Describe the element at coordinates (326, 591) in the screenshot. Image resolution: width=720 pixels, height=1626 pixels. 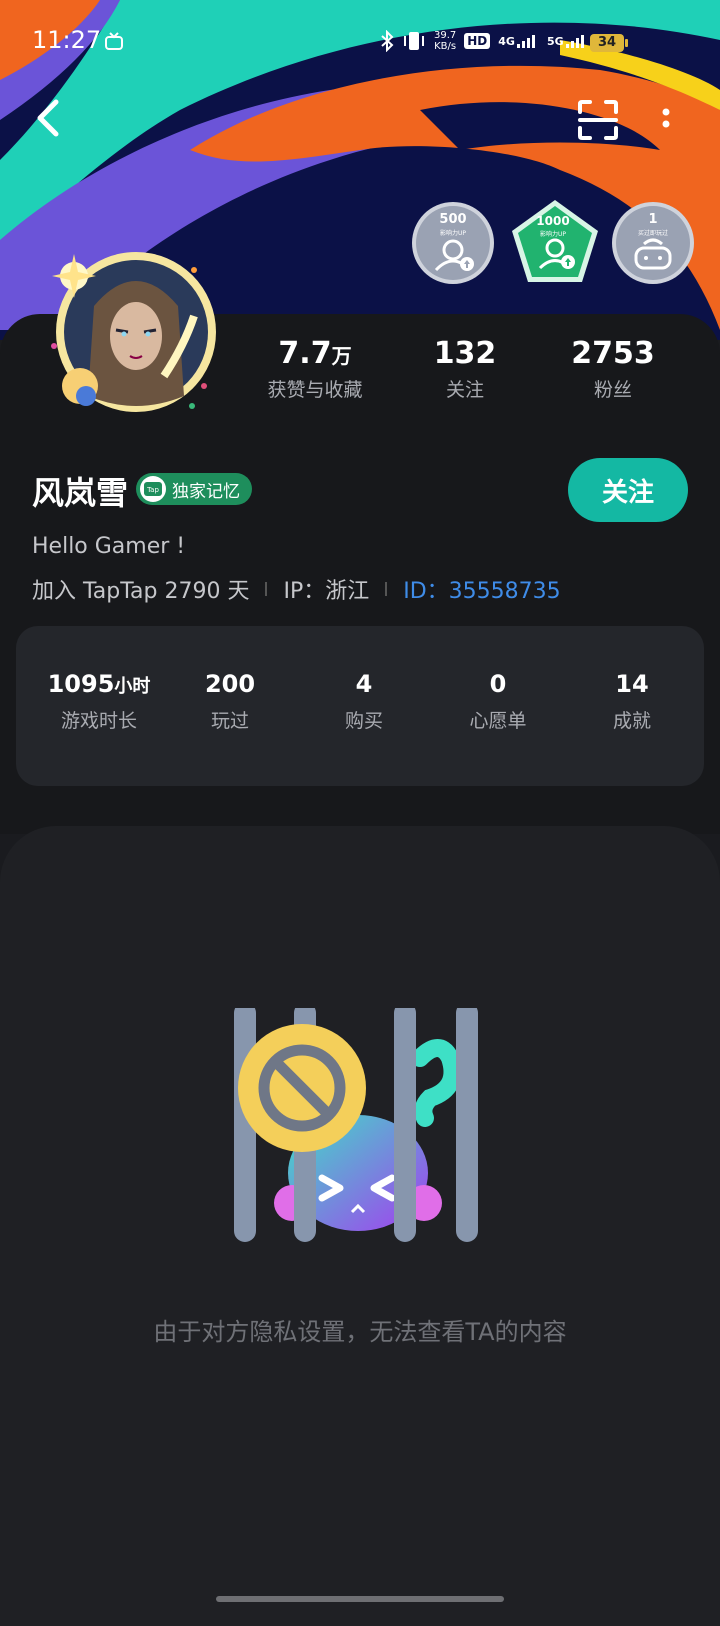
I see `ip-location: IP：浙江` at that location.